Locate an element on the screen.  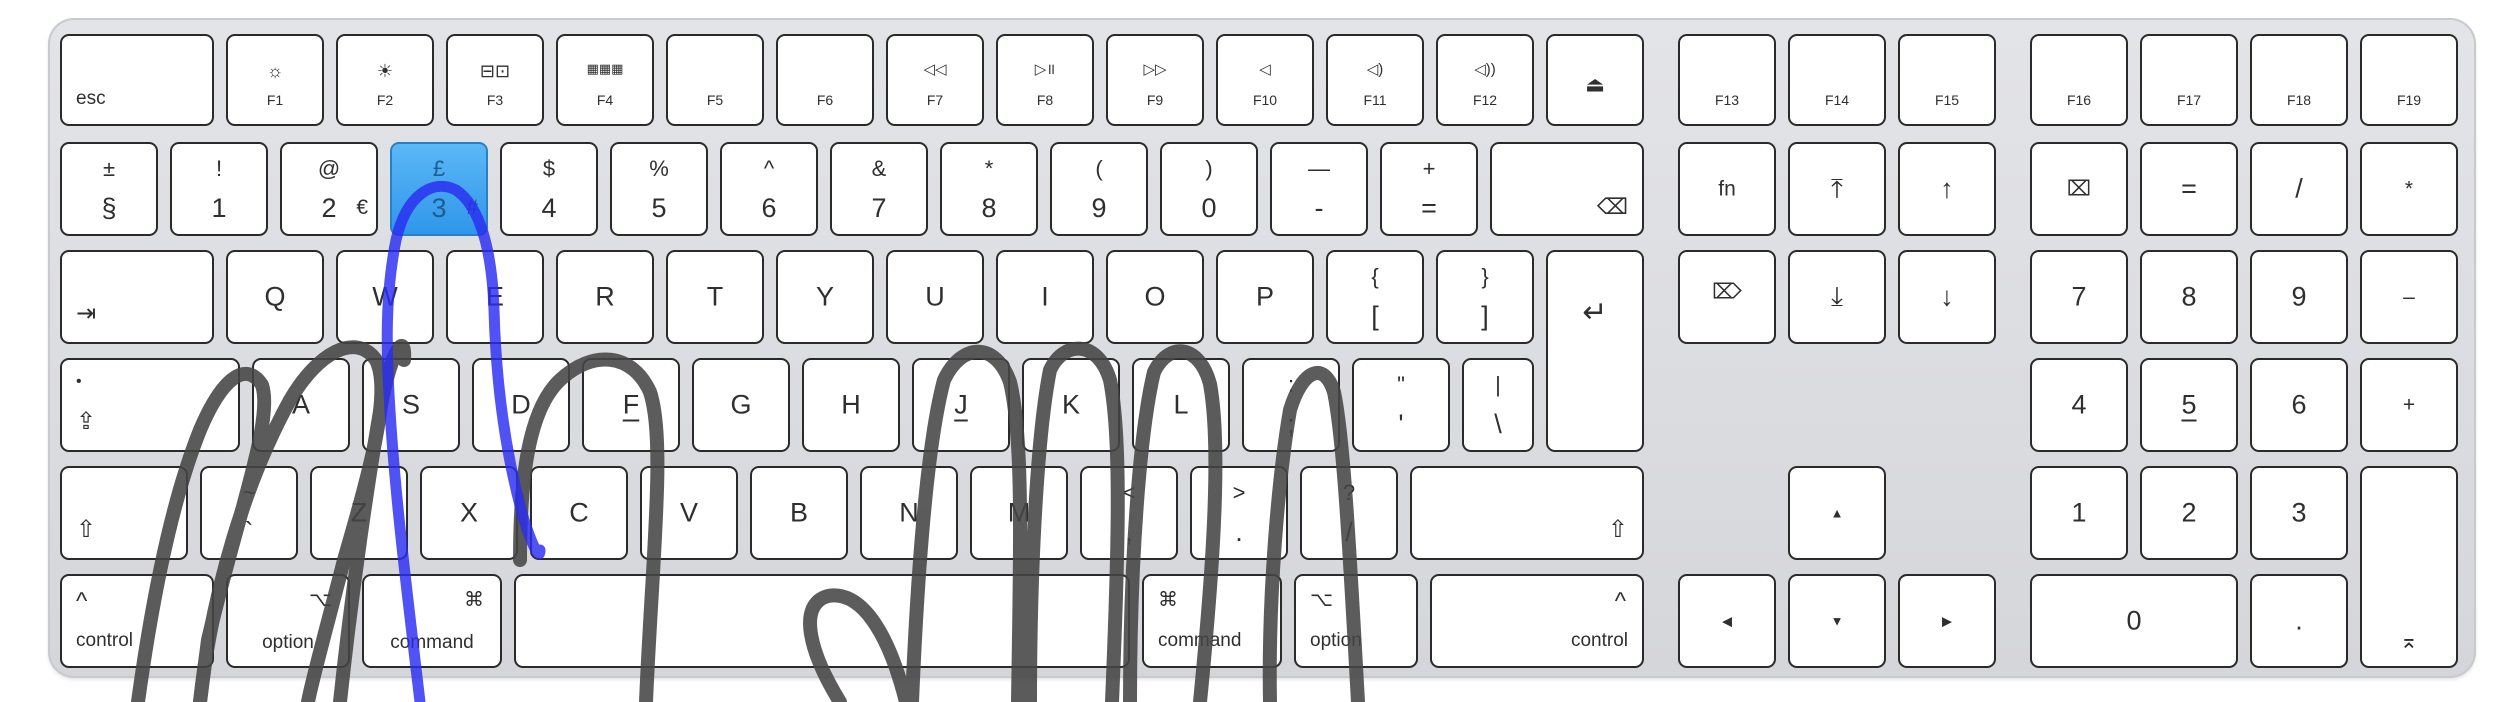
key-left-control: ^ control is located at coordinates (137, 621).